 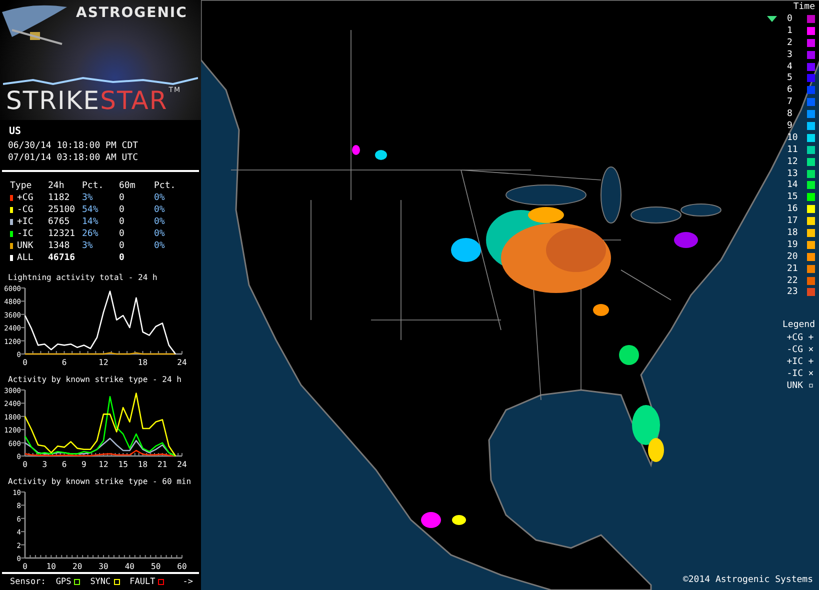 I want to click on column-header: 60m, so click(x=127, y=186).